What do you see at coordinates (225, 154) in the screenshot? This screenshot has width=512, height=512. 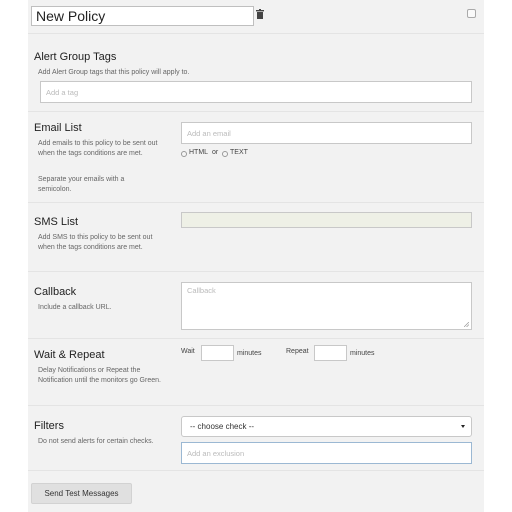 I see `format-text-radio` at bounding box center [225, 154].